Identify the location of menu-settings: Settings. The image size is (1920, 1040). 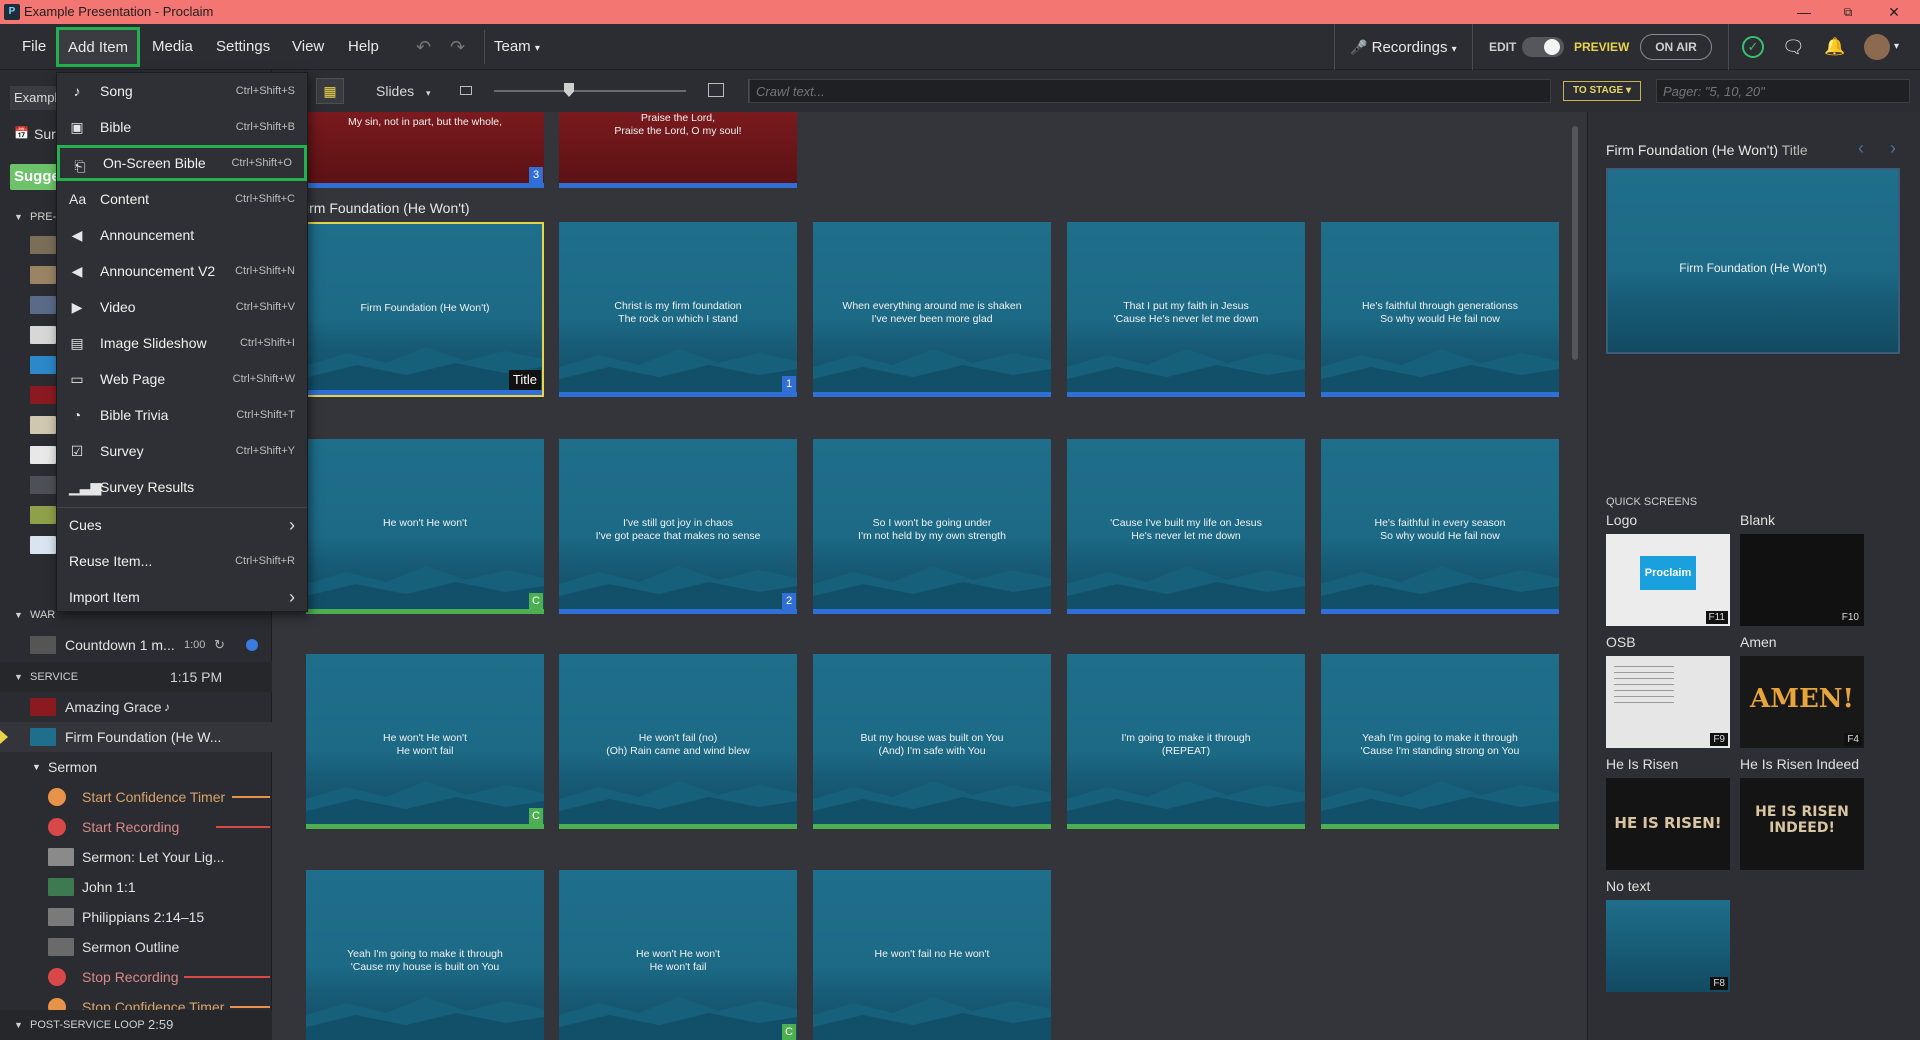
(243, 47).